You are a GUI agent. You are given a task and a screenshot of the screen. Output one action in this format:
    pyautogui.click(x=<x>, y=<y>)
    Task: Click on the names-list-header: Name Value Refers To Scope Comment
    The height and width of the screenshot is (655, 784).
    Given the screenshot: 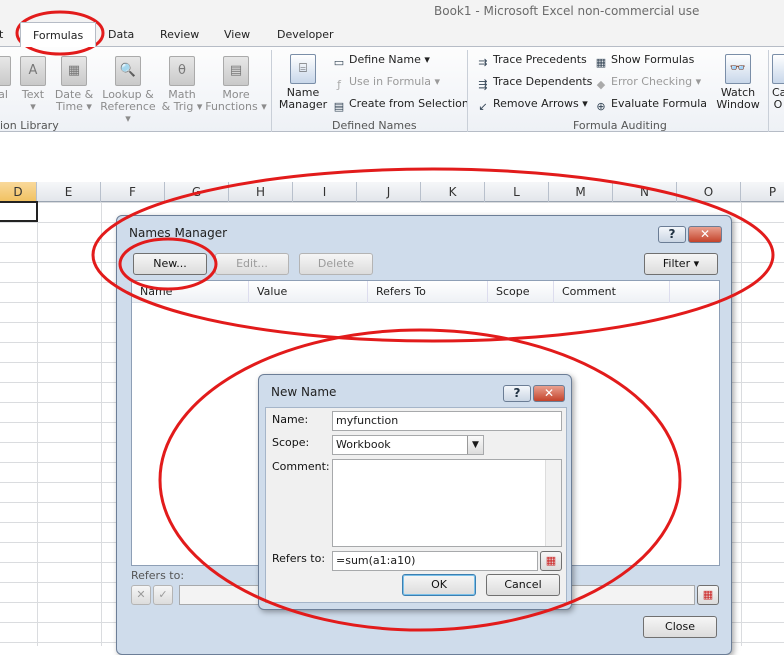 What is the action you would take?
    pyautogui.click(x=425, y=292)
    